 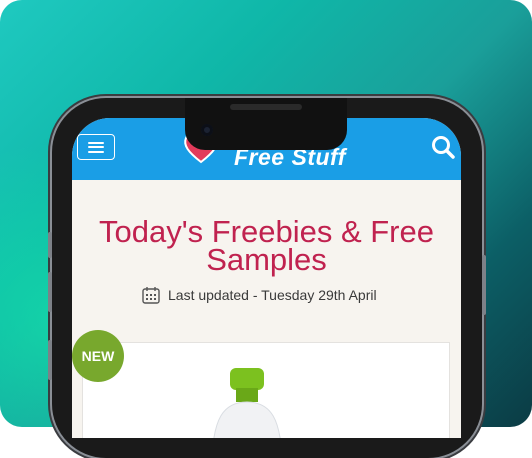 What do you see at coordinates (266, 245) in the screenshot?
I see `page-title: Today's Freebies & Free Samples` at bounding box center [266, 245].